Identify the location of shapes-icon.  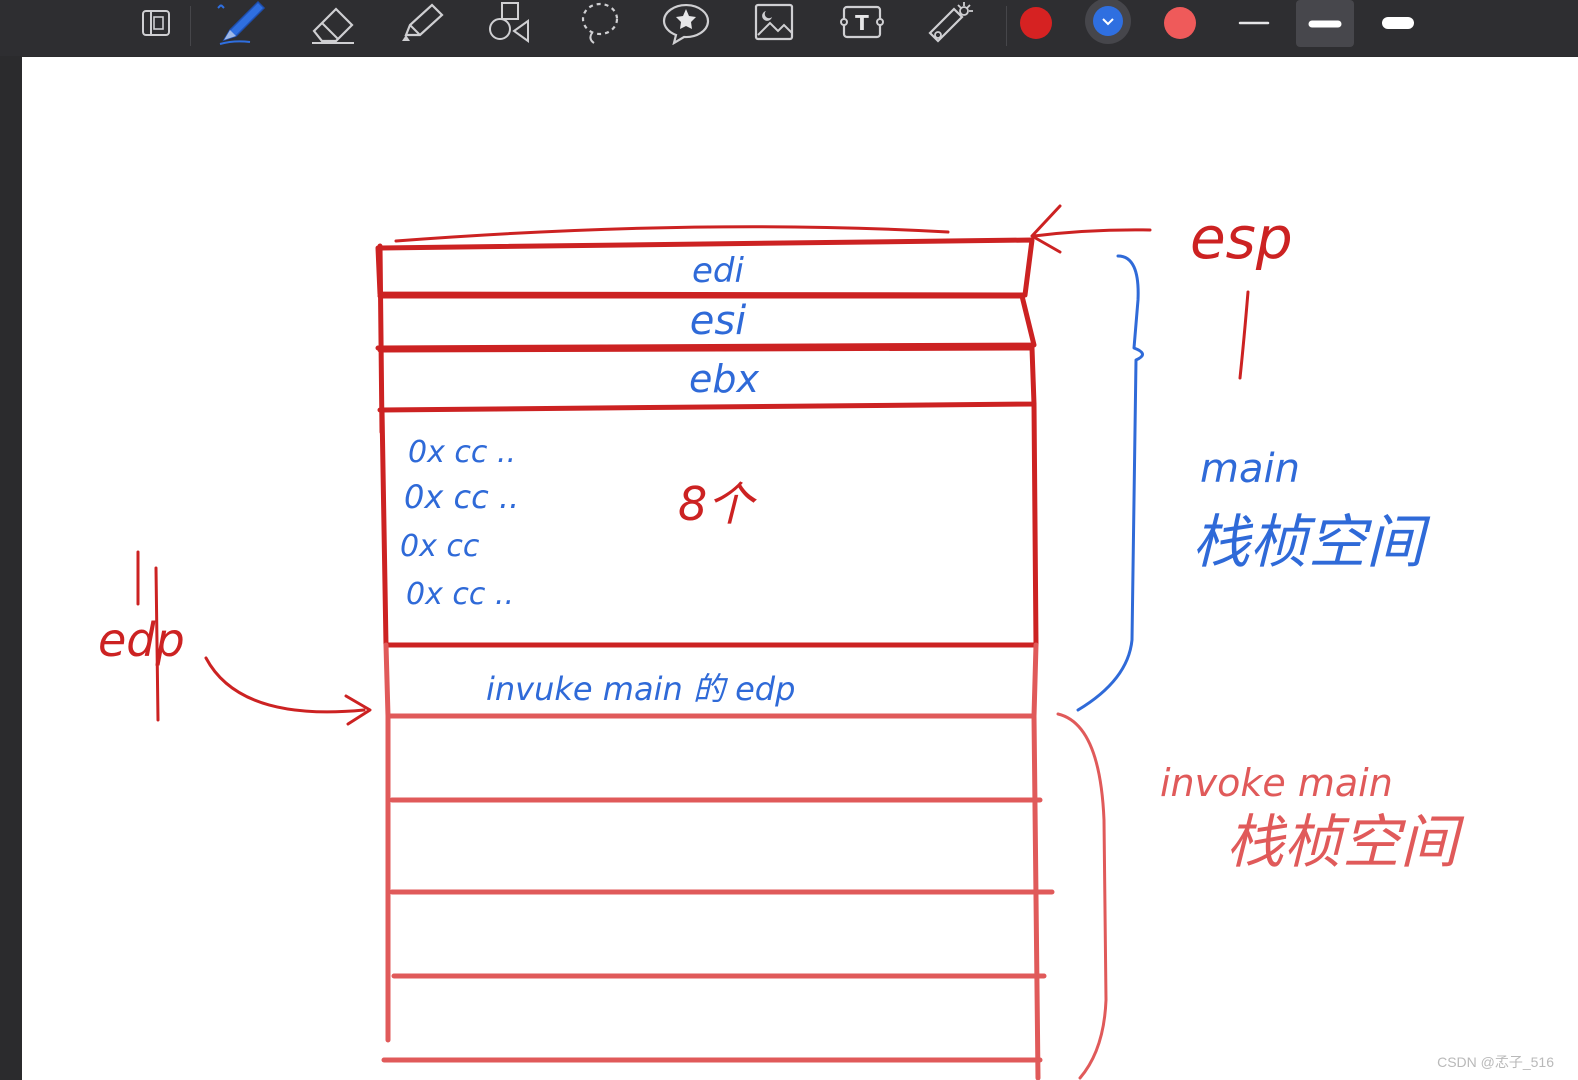
(510, 23).